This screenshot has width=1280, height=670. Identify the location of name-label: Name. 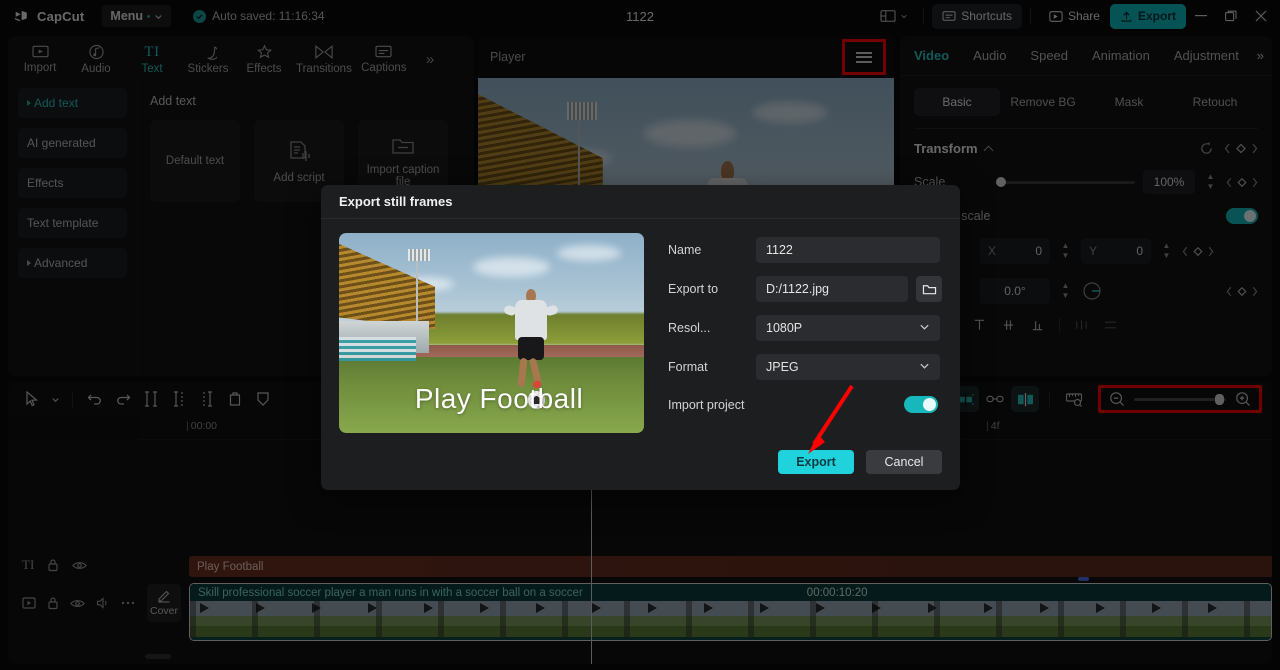
(685, 250).